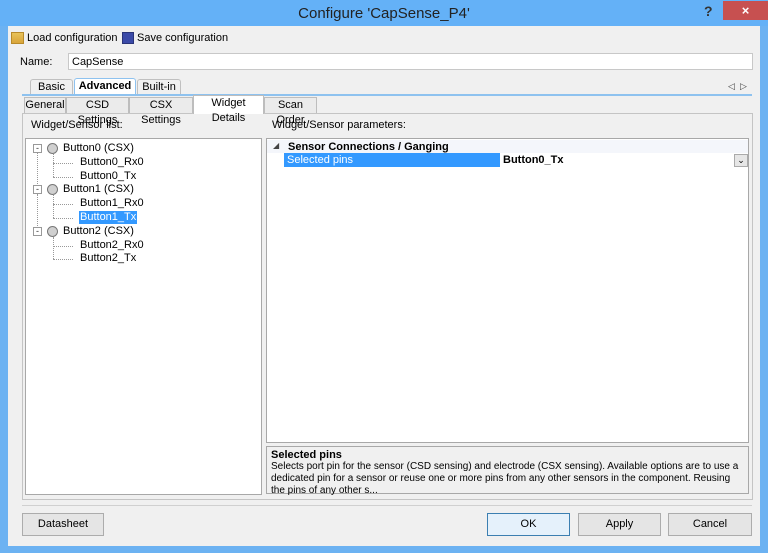 The width and height of the screenshot is (768, 553). Describe the element at coordinates (368, 147) in the screenshot. I see `category-label: Sensor Connections / Ganging` at that location.